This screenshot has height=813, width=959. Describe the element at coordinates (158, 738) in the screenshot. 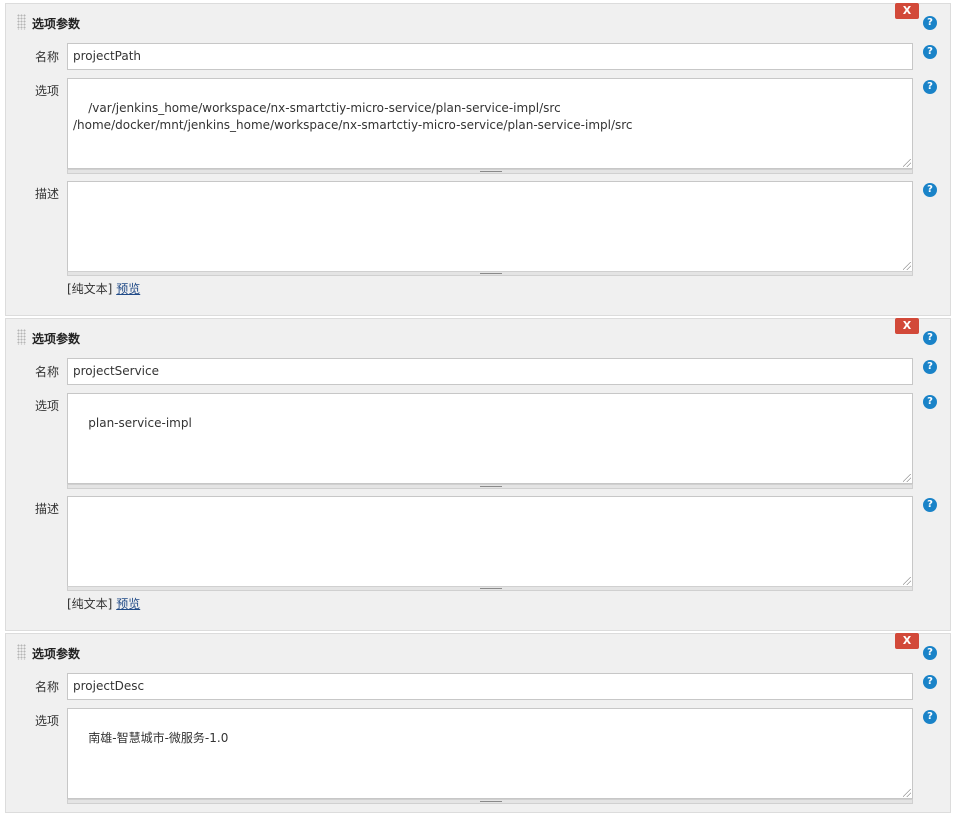

I see `choices-text: 南雄-智慧城市-微服务-1.0` at that location.